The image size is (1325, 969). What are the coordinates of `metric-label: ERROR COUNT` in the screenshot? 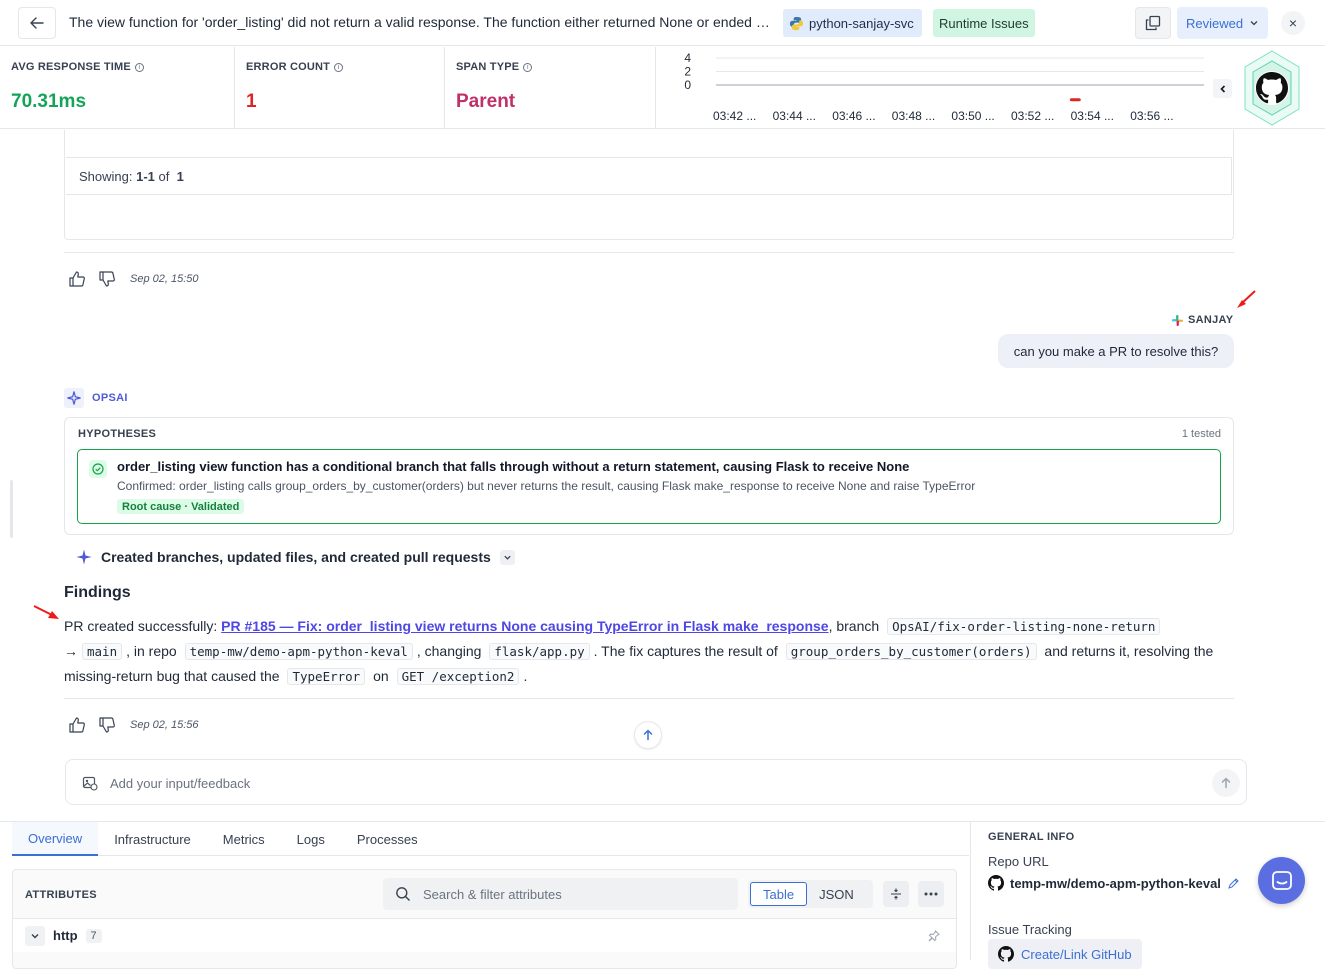 It's located at (288, 67).